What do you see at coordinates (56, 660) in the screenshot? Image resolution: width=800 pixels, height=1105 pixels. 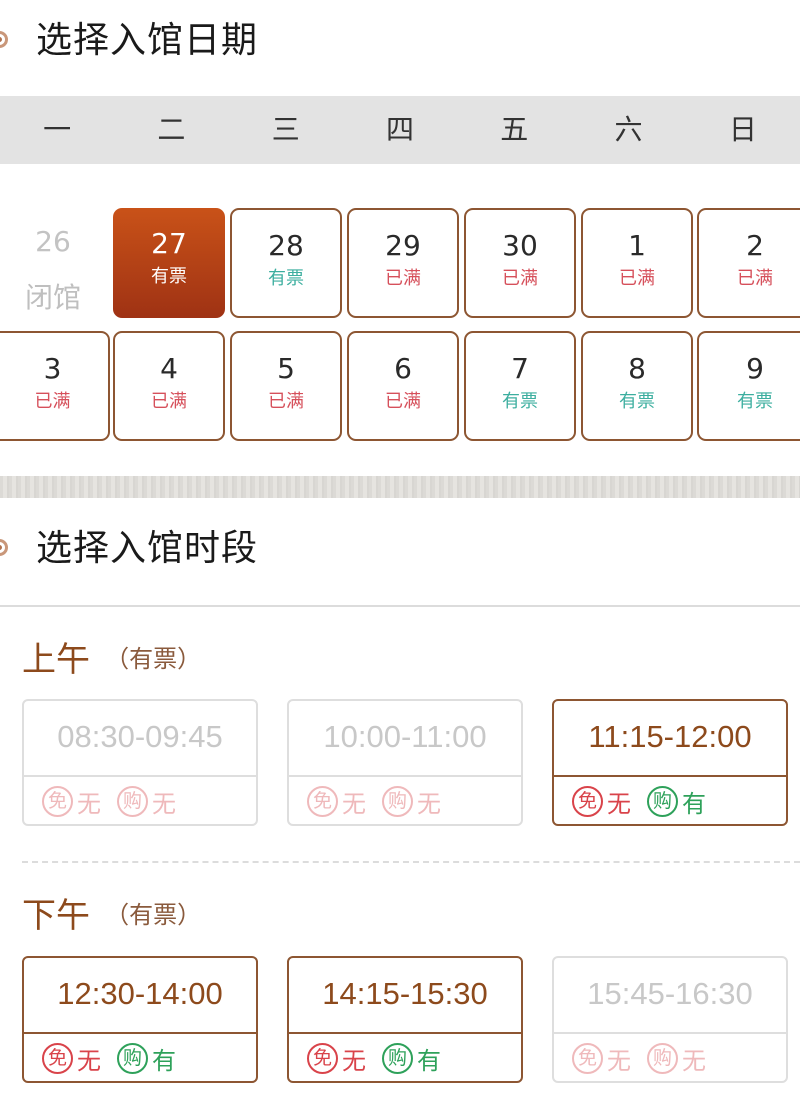 I see `period-name: 上午` at bounding box center [56, 660].